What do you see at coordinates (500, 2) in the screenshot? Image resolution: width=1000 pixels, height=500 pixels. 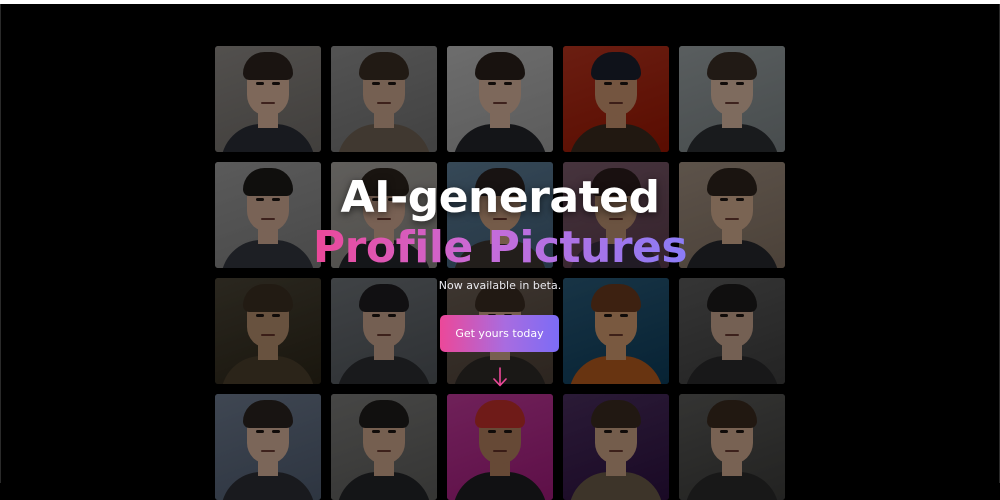 I see `browser-top-edge` at bounding box center [500, 2].